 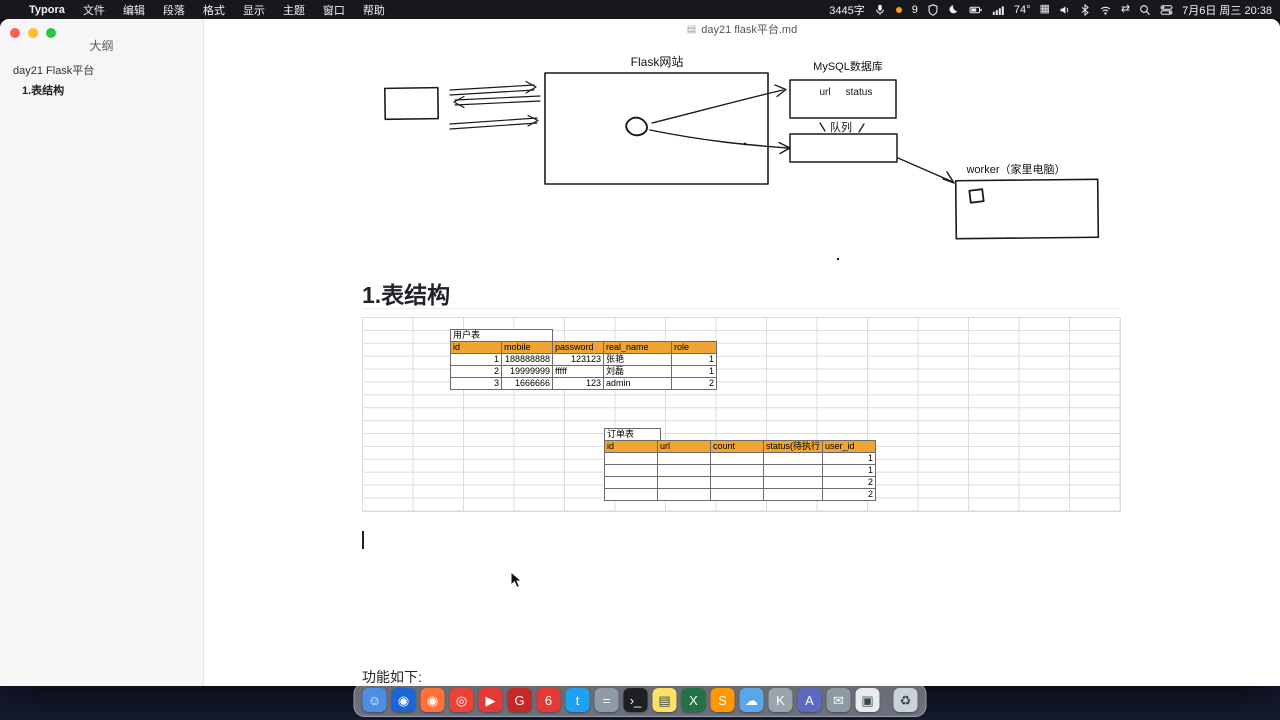 I want to click on mysql-box, so click(x=843, y=99).